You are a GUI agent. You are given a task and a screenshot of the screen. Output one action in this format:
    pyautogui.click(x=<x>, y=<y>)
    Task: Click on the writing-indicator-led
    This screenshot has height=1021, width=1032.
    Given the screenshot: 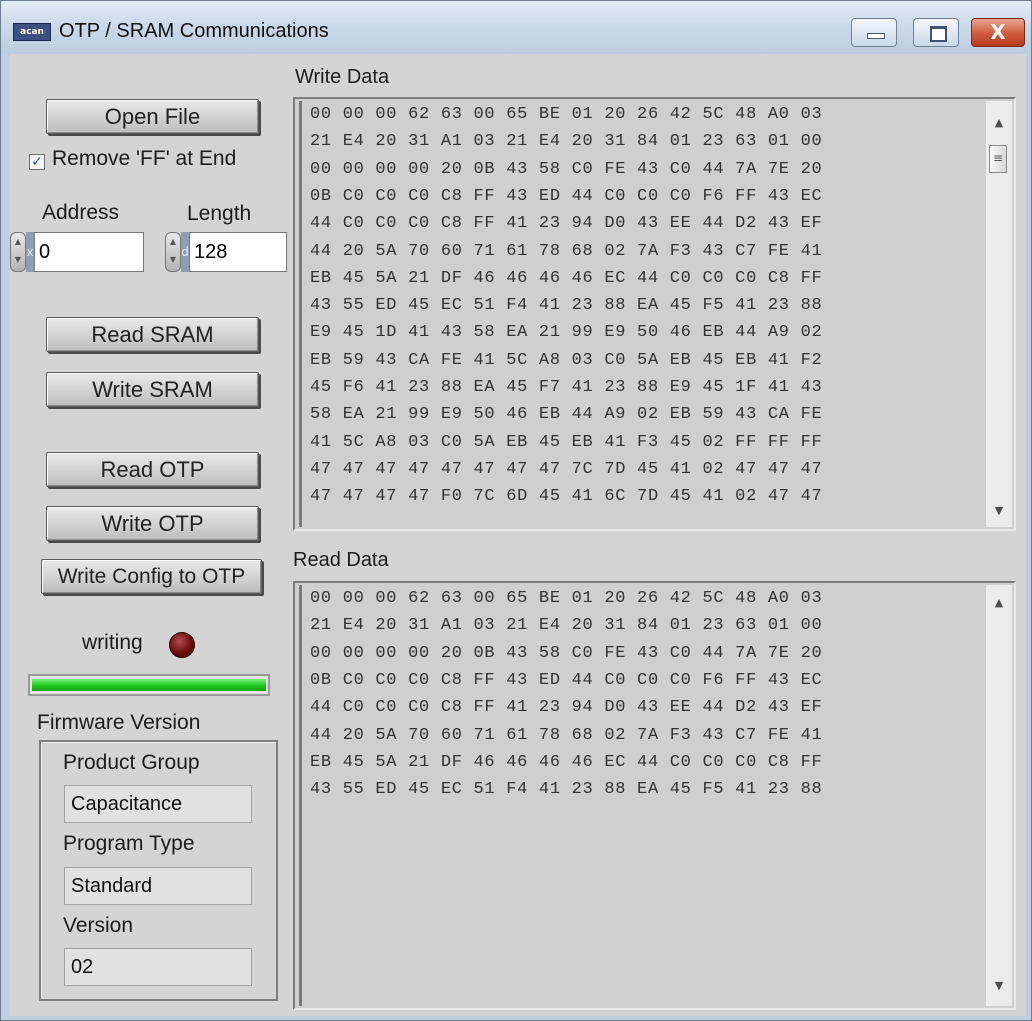 What is the action you would take?
    pyautogui.click(x=182, y=645)
    